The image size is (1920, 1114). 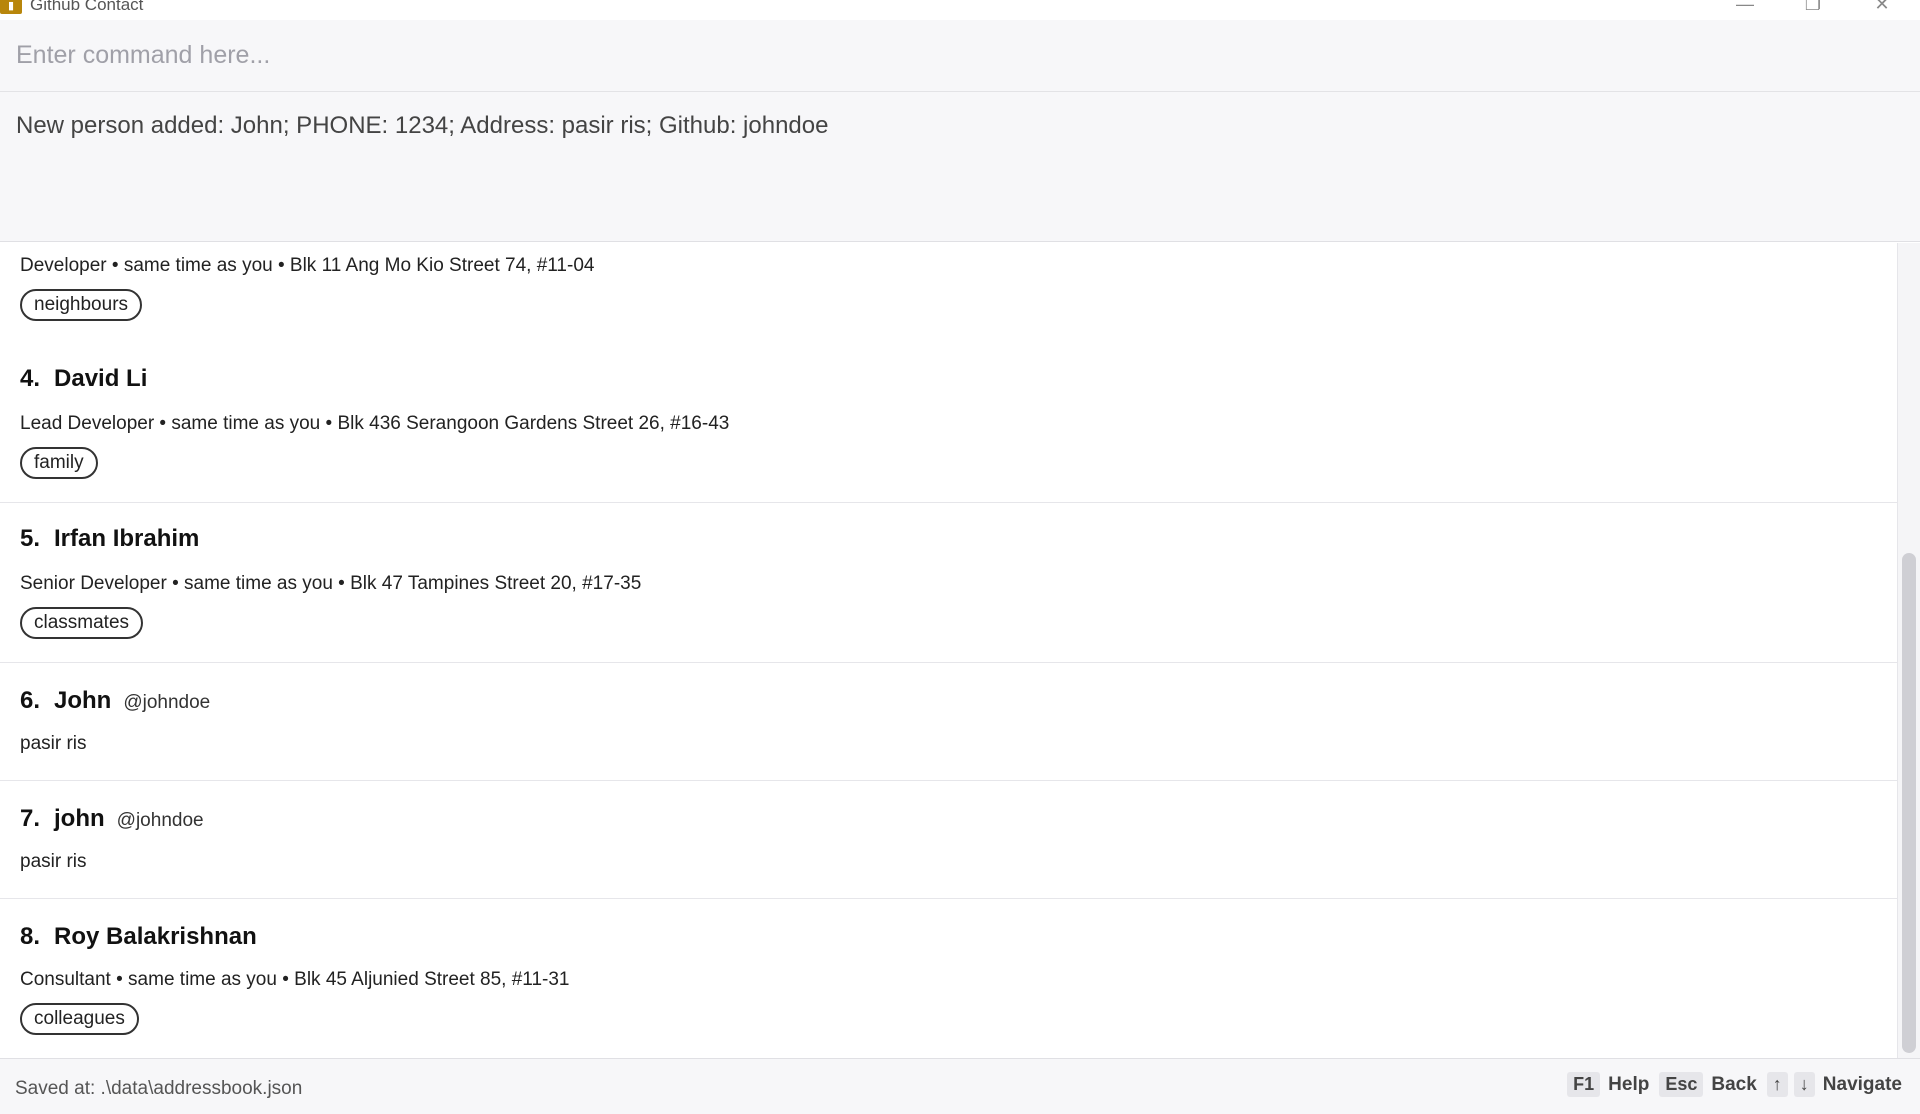 What do you see at coordinates (1681, 1084) in the screenshot?
I see `hint-key-esc: Esc` at bounding box center [1681, 1084].